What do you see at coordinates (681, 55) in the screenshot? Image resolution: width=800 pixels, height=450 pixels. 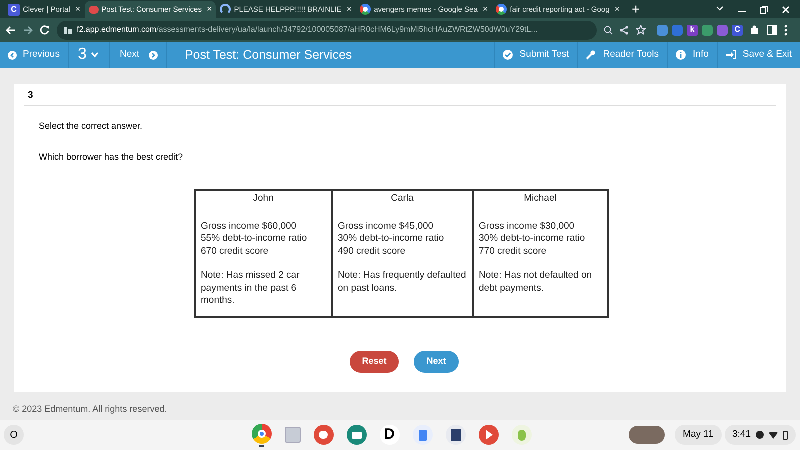 I see `info-icon` at bounding box center [681, 55].